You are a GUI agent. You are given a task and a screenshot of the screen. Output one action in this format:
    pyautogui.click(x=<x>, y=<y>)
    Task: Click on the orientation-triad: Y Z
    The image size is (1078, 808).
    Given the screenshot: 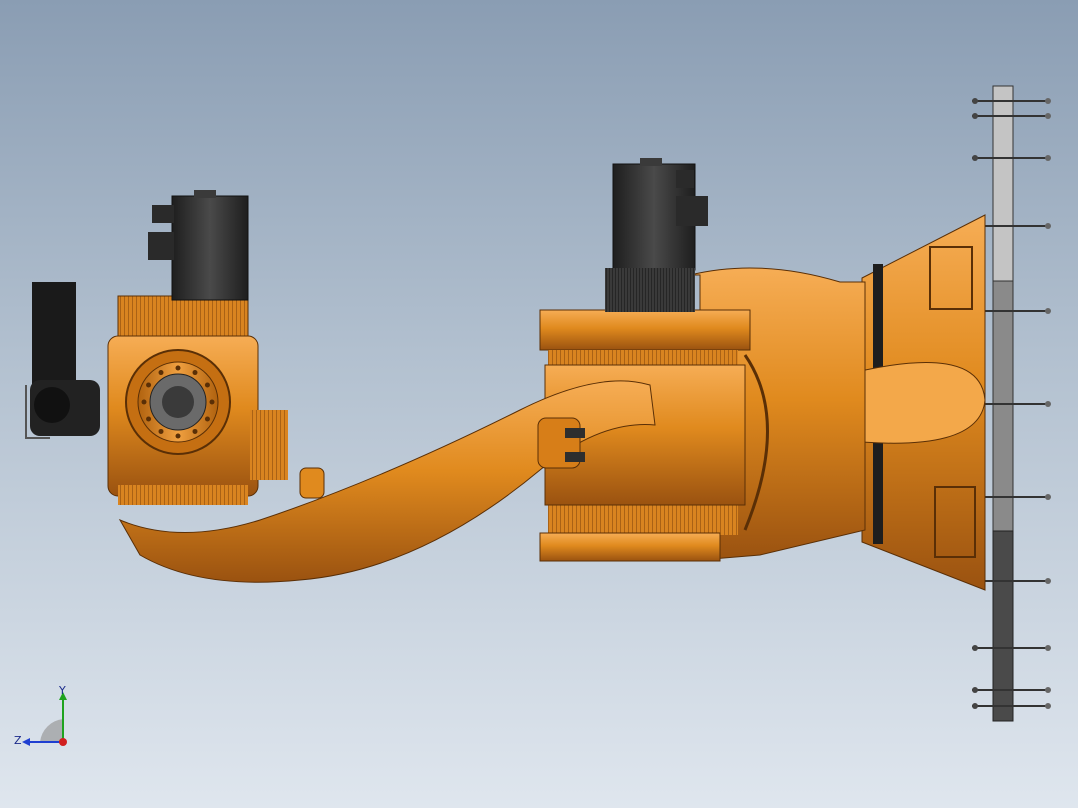 What is the action you would take?
    pyautogui.click(x=45, y=719)
    